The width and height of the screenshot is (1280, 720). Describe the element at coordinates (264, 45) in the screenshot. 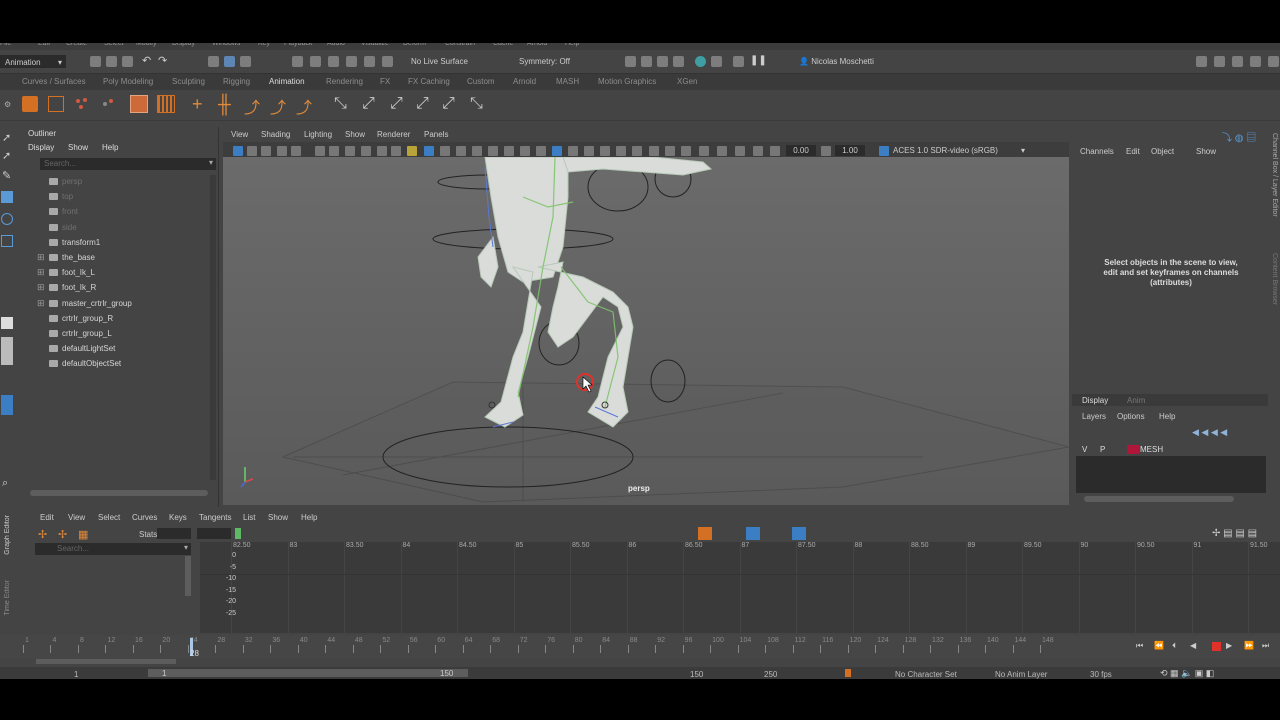

I see `menu-key: Key` at that location.